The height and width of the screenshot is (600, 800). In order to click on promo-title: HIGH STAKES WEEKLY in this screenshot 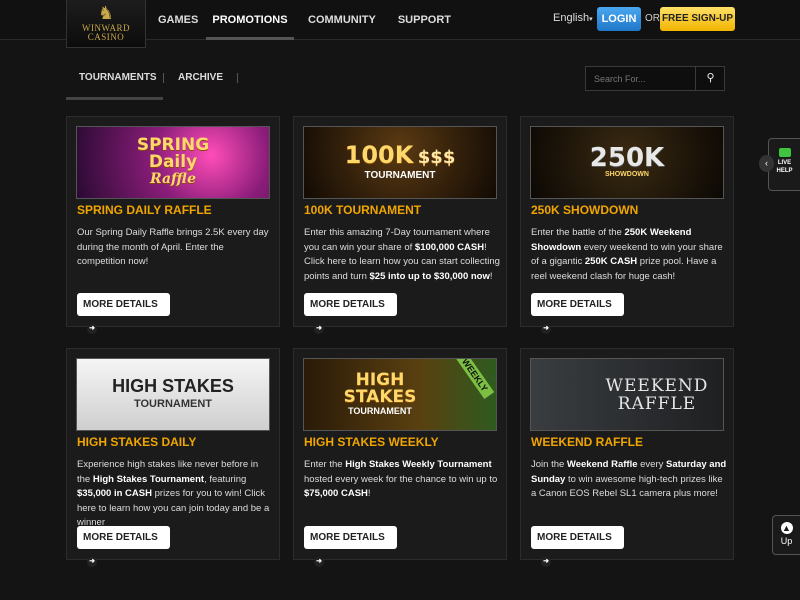, I will do `click(371, 442)`.